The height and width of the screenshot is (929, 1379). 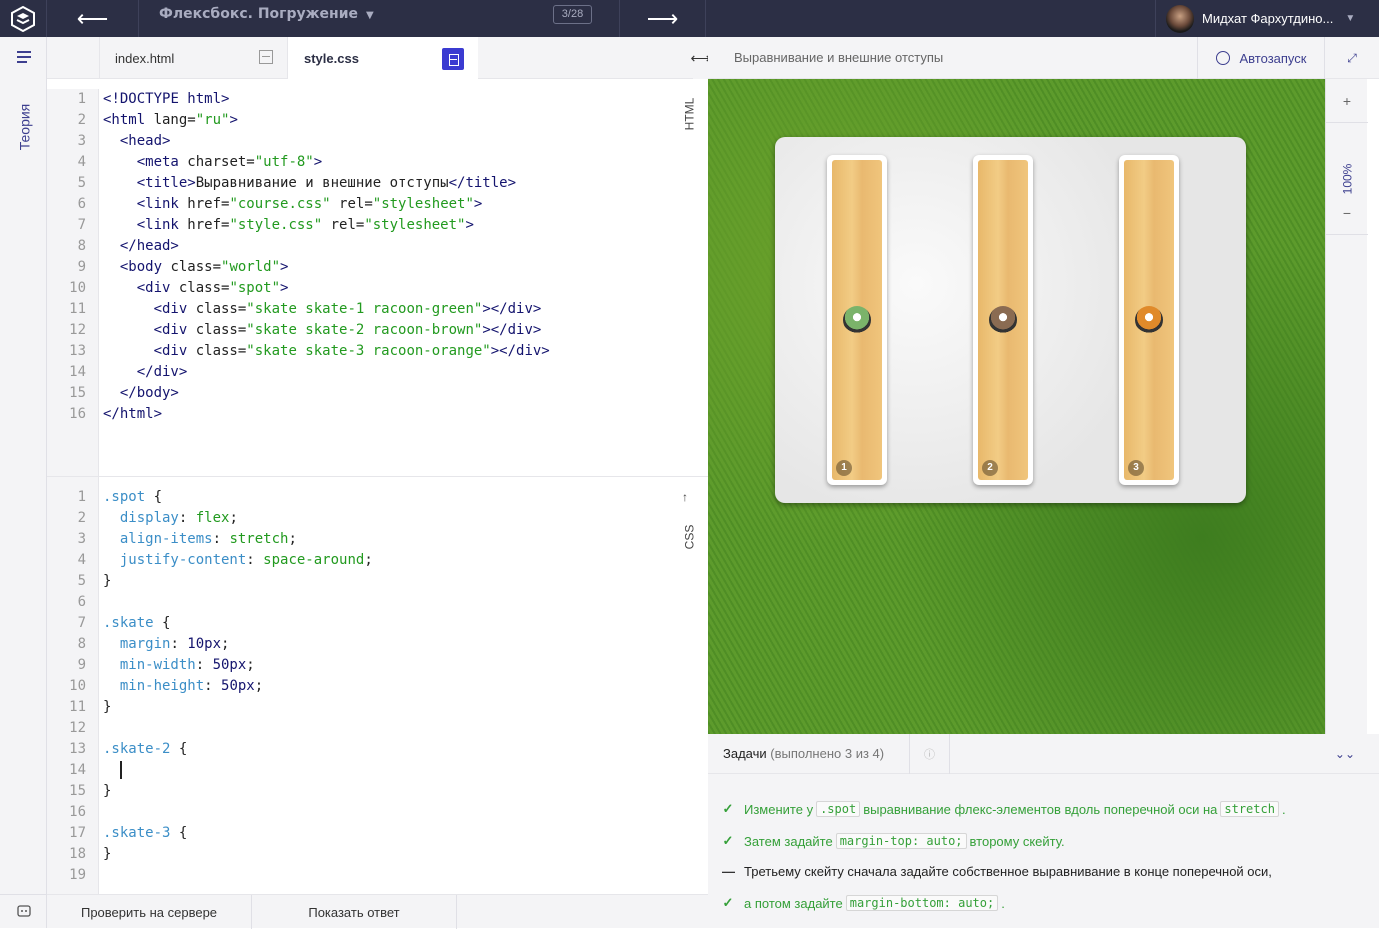 What do you see at coordinates (73, 685) in the screenshot?
I see `css-line-numbers: 1 2 3 4 5 6 7 8 9 10 11 12 13 14 15 16 17 18 19` at bounding box center [73, 685].